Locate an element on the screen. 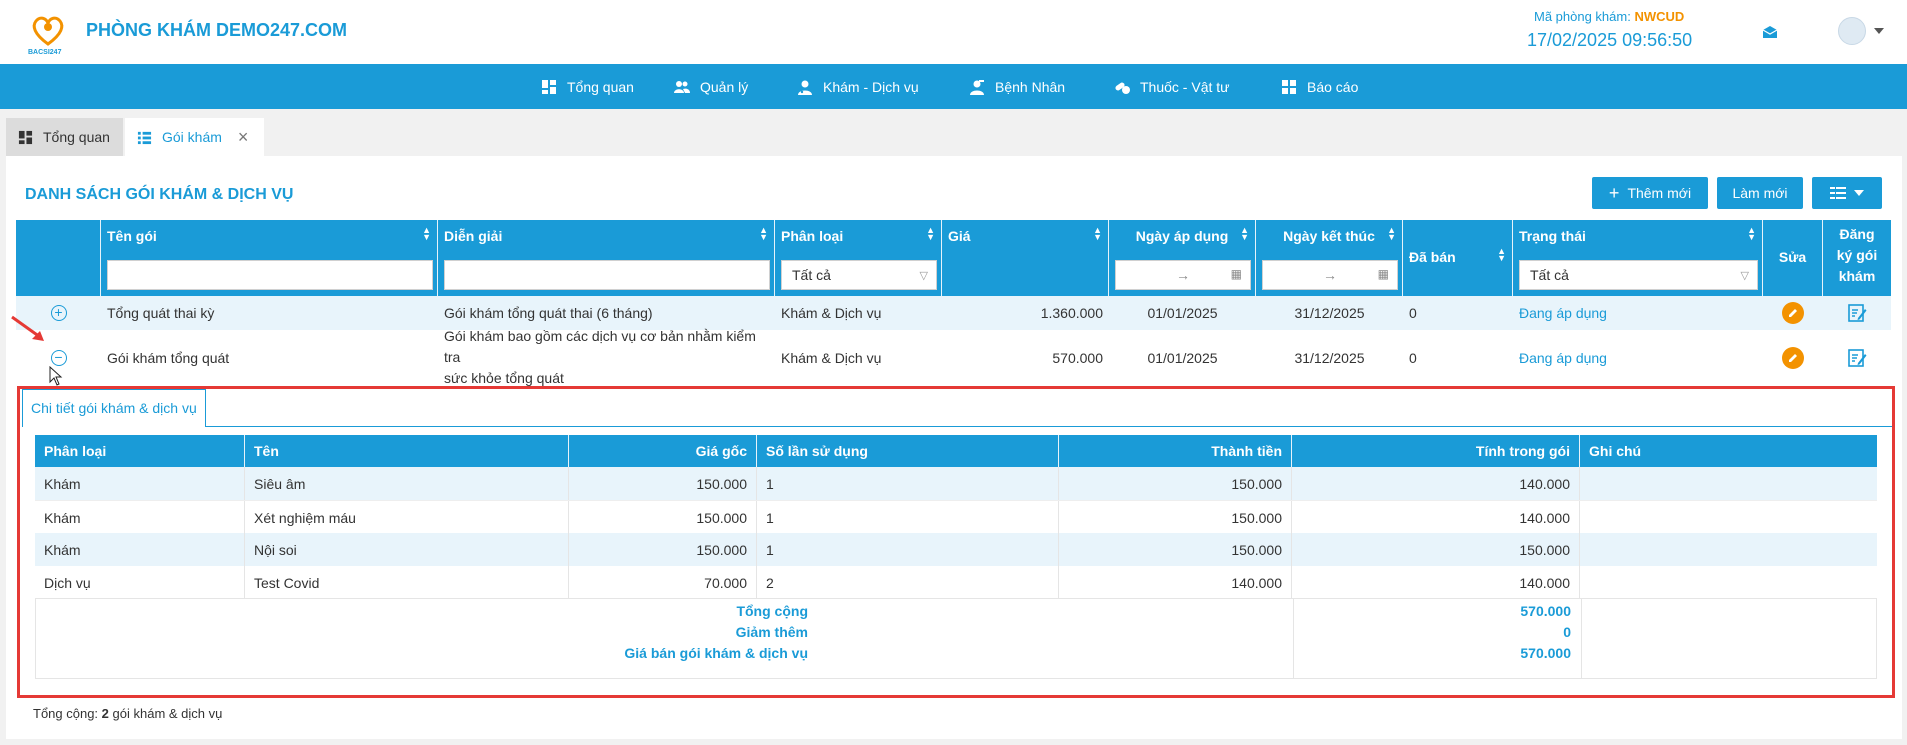 Image resolution: width=1907 pixels, height=745 pixels. nav-item-patients: Bệnh Nhân is located at coordinates (1017, 87).